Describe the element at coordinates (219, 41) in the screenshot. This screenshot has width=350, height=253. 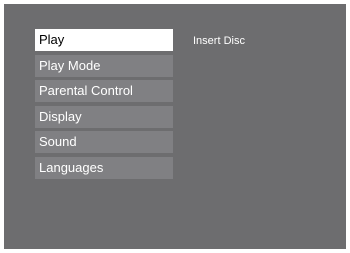
I see `status-message: Insert Disc` at that location.